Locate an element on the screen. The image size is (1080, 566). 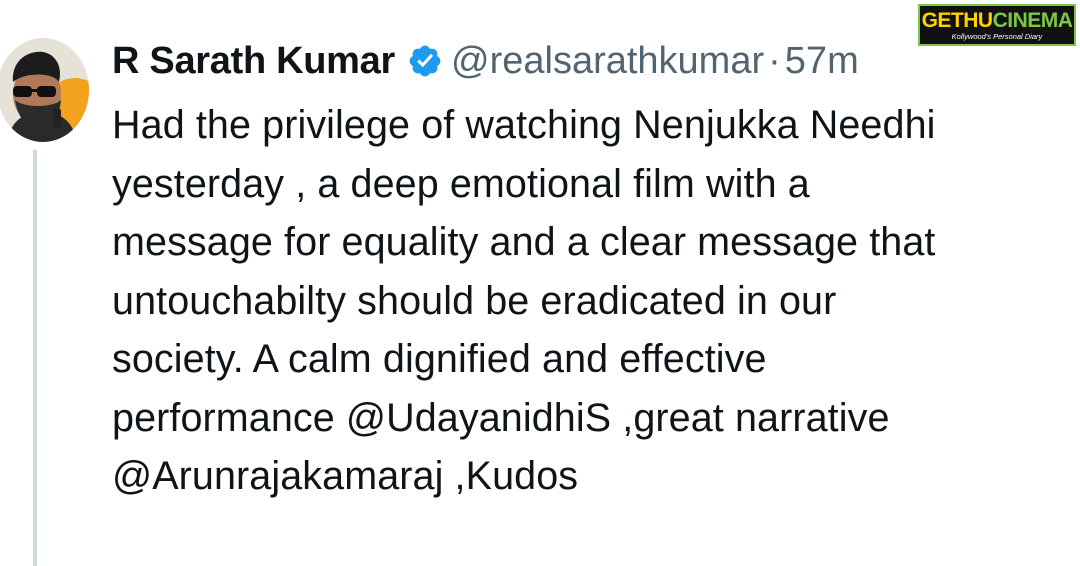
thread-line is located at coordinates (35, 358).